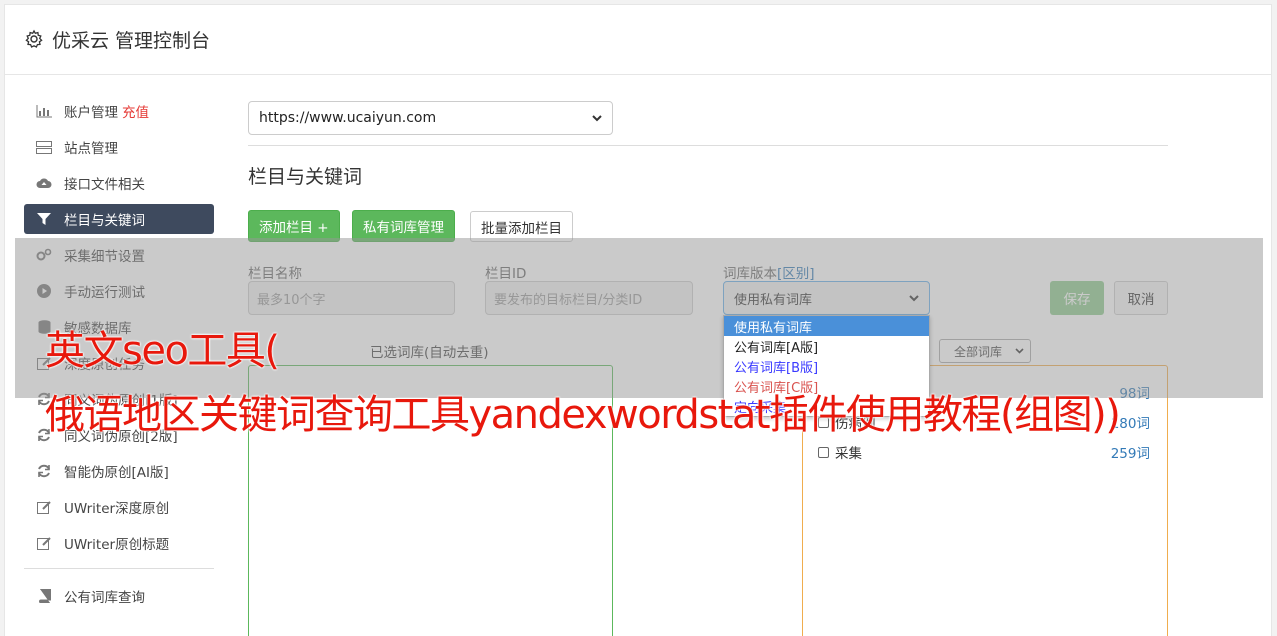  Describe the element at coordinates (1130, 454) in the screenshot. I see `lib-row-count: 259词` at that location.